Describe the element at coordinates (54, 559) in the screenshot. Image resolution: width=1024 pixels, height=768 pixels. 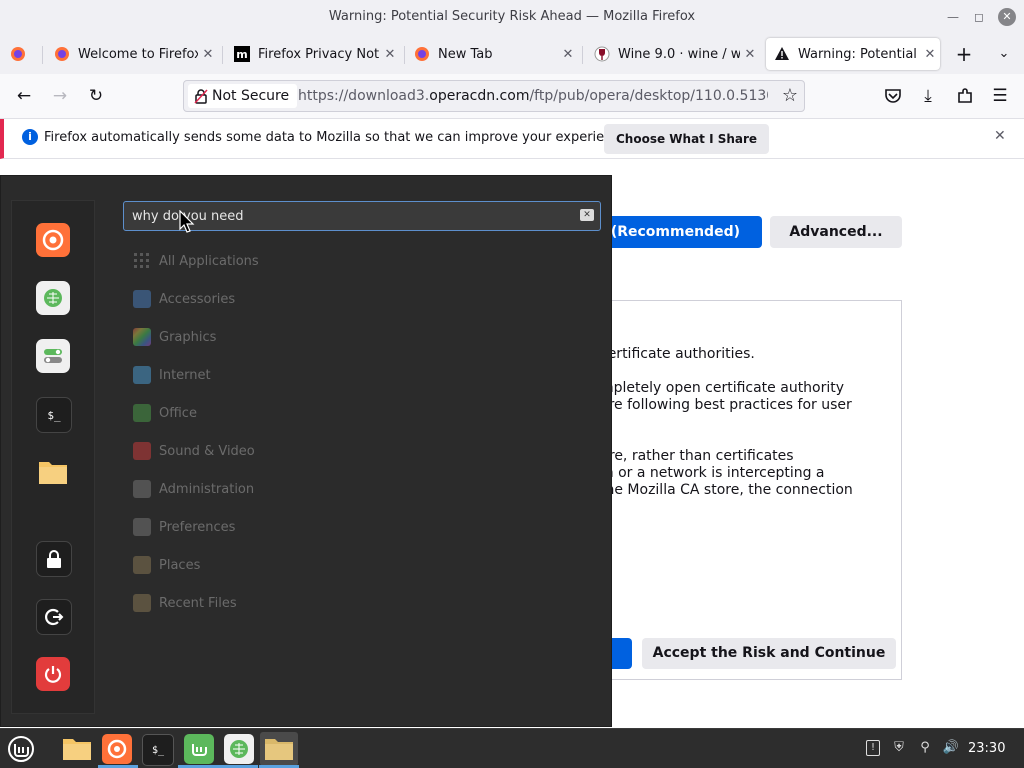
I see `fav-lock-screen` at that location.